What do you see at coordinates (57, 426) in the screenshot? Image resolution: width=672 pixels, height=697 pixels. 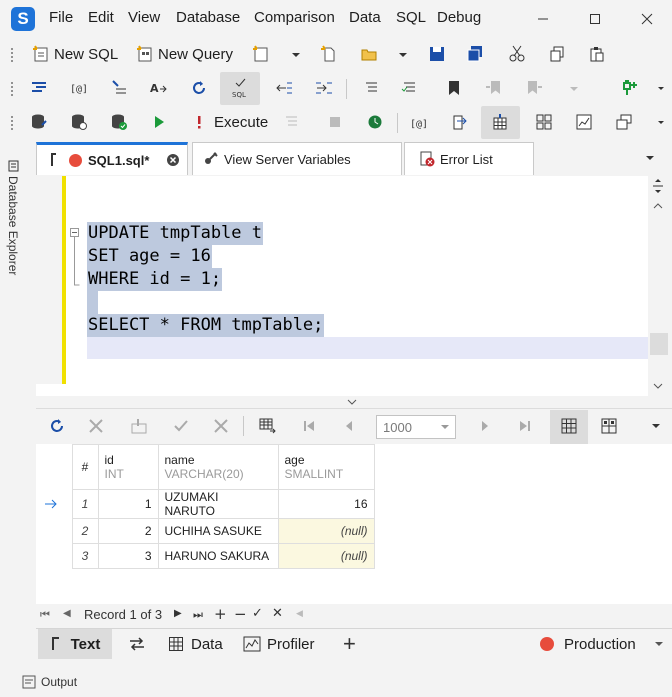 I see `refresh-grid-icon` at bounding box center [57, 426].